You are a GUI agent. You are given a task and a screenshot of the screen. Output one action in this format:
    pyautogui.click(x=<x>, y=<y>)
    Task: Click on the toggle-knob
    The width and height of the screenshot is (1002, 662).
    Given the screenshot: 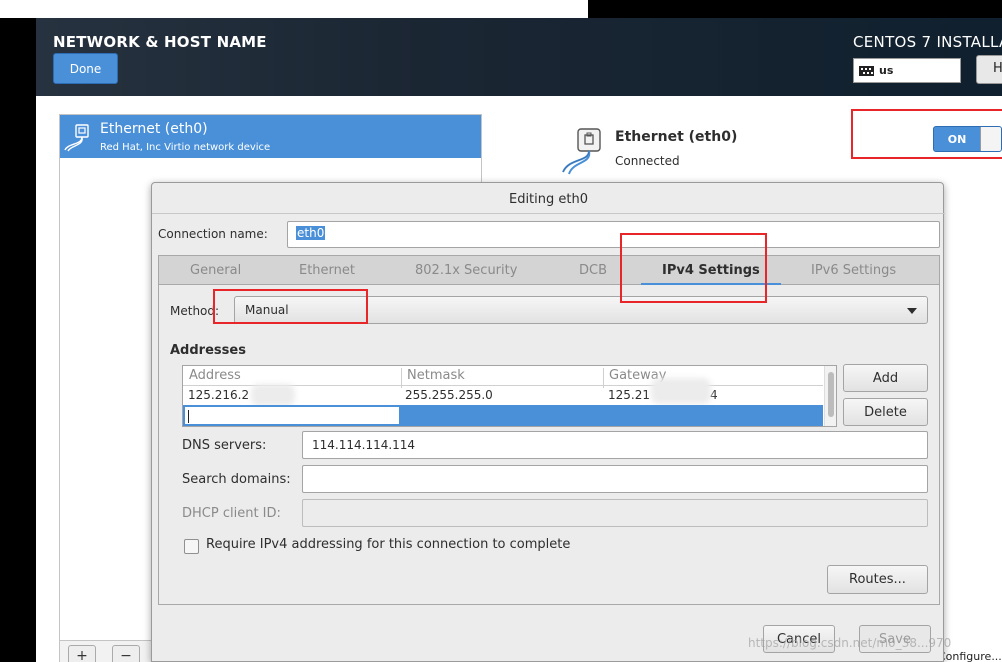 What is the action you would take?
    pyautogui.click(x=990, y=139)
    